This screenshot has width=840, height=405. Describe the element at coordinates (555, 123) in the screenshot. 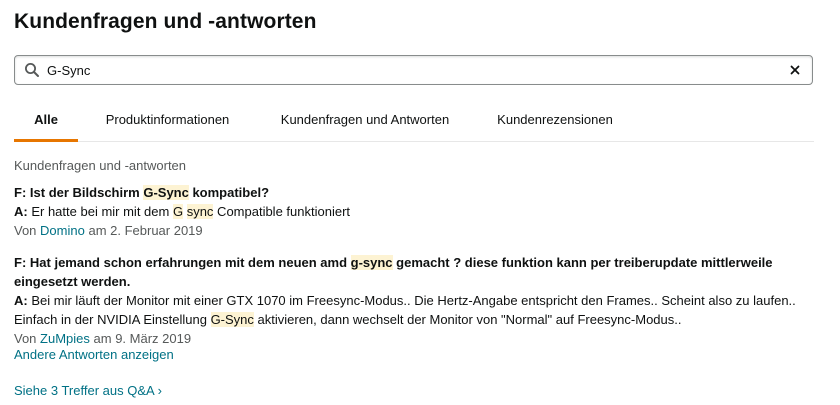

I see `tab-kundenrezensionen: Kundenrezensionen` at that location.